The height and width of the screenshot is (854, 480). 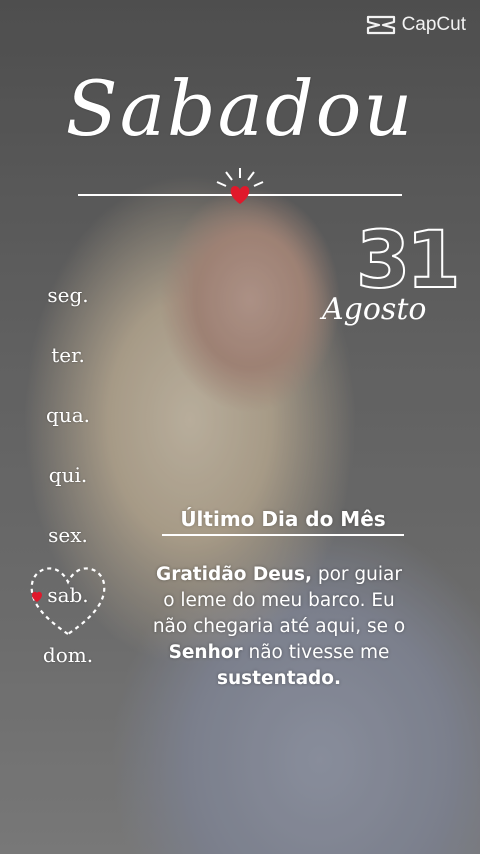 What do you see at coordinates (68, 295) in the screenshot?
I see `weekday-mon: seg.` at bounding box center [68, 295].